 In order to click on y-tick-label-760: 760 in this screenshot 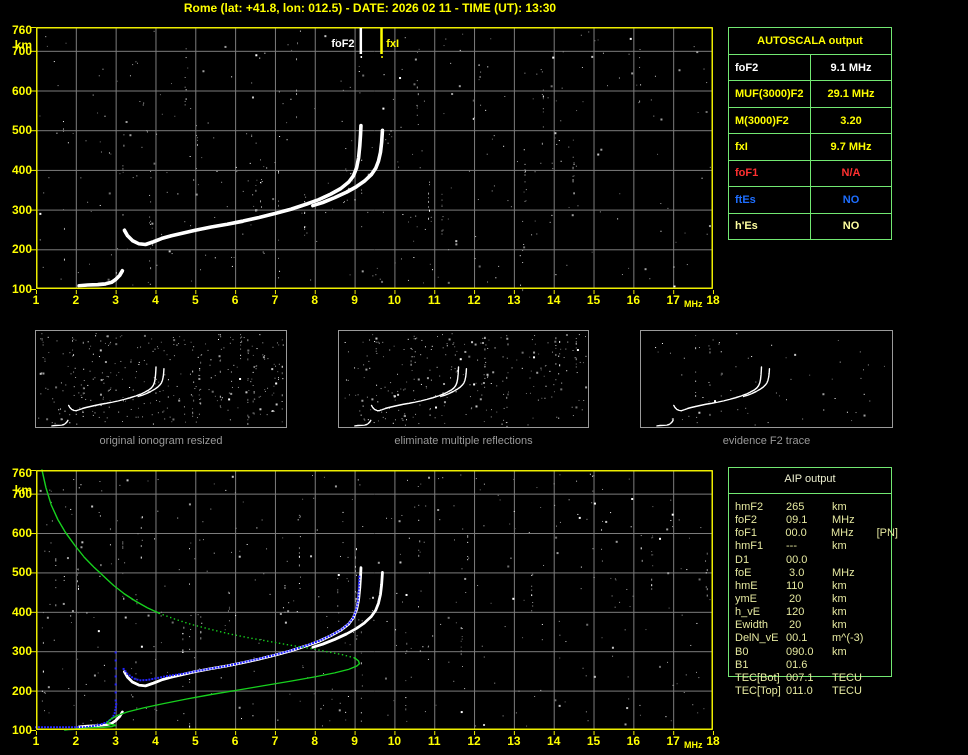, I will do `click(21, 30)`.